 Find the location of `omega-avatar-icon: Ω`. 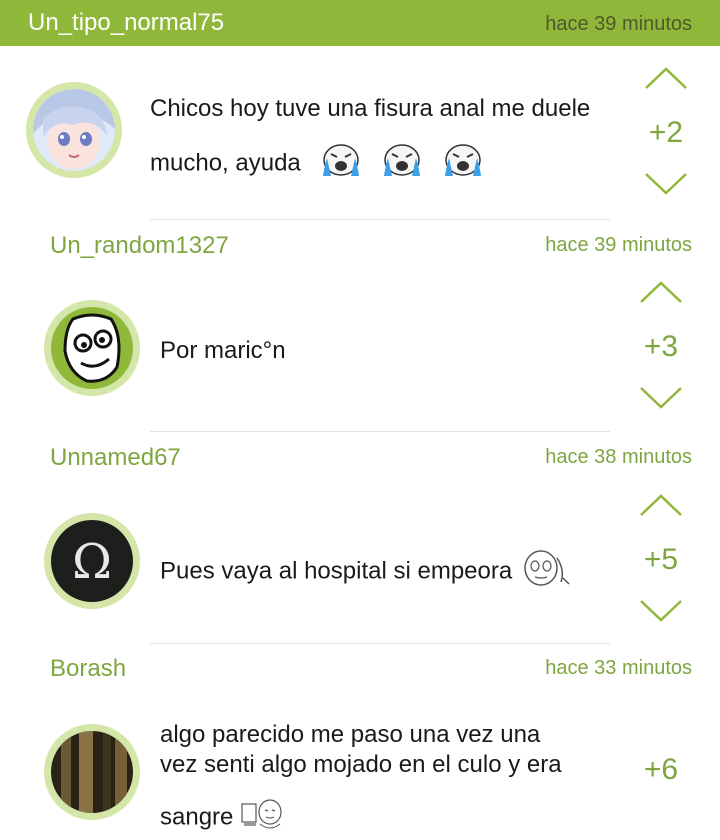

omega-avatar-icon: Ω is located at coordinates (92, 561).